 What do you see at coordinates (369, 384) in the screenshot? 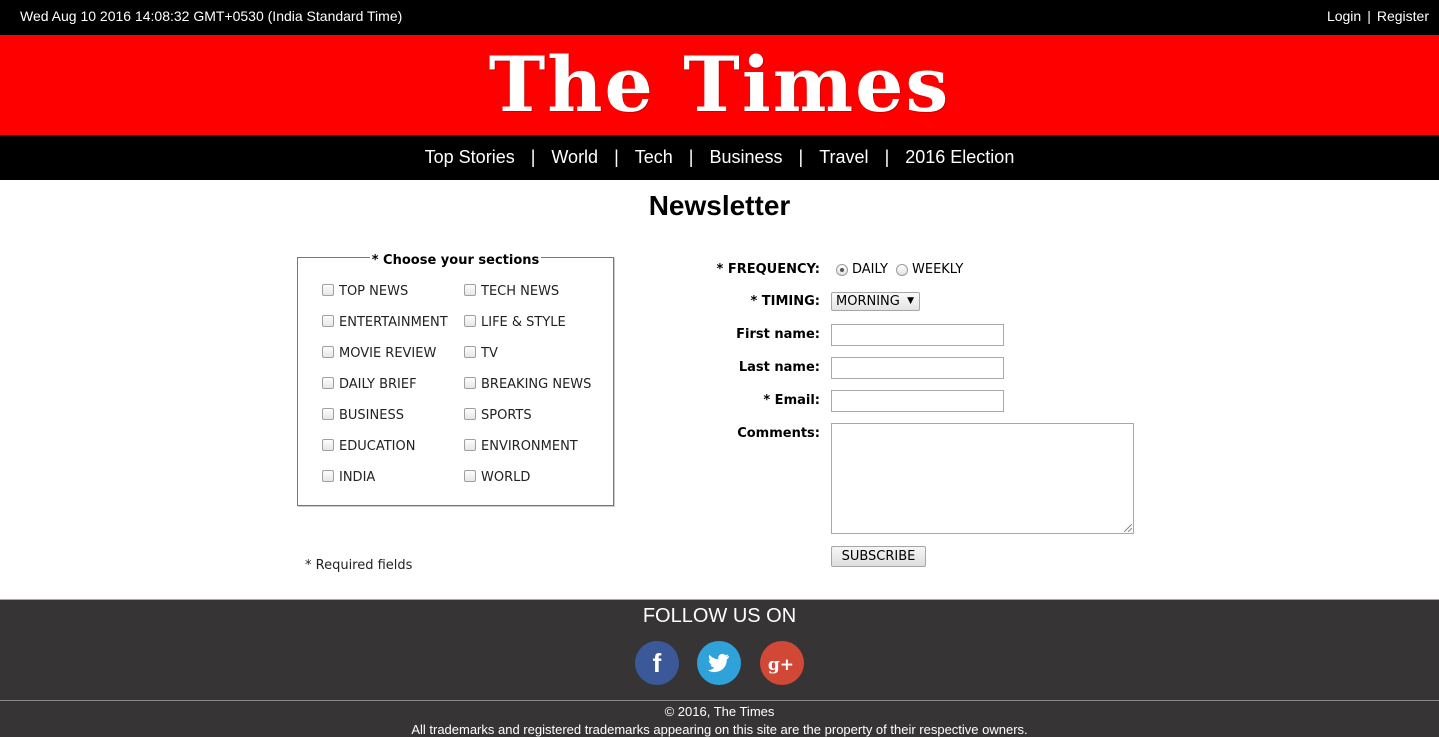
I see `checkbox-daily-brief: DAILY BRIEF` at bounding box center [369, 384].